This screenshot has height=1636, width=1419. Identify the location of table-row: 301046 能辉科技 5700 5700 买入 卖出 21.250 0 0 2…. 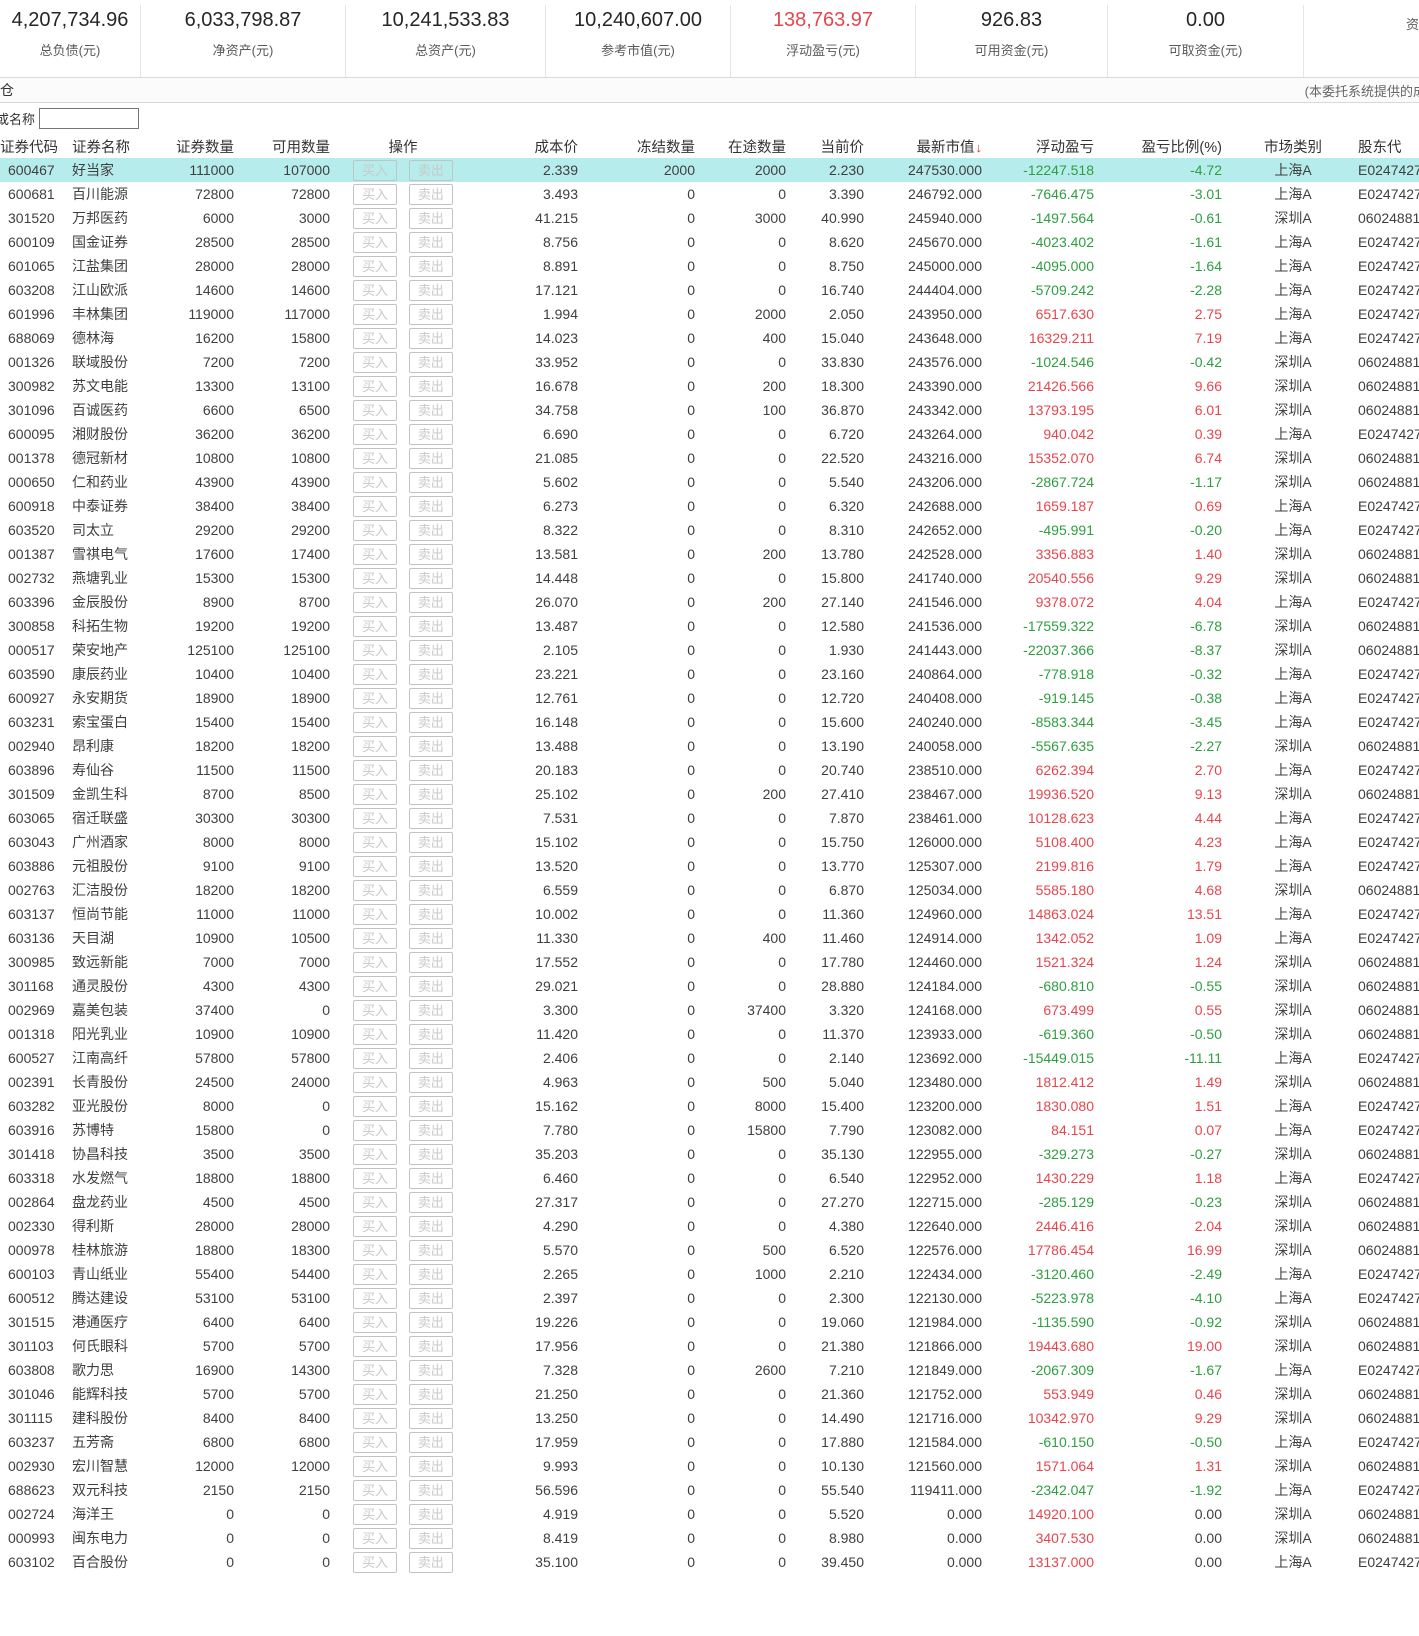
(709, 1394).